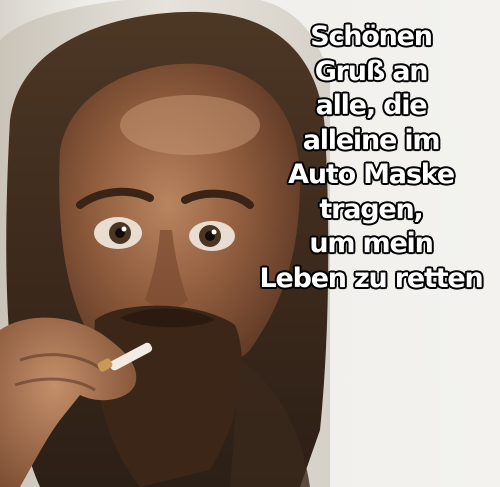  I want to click on caption-line: Leben zu retten, so click(371, 278).